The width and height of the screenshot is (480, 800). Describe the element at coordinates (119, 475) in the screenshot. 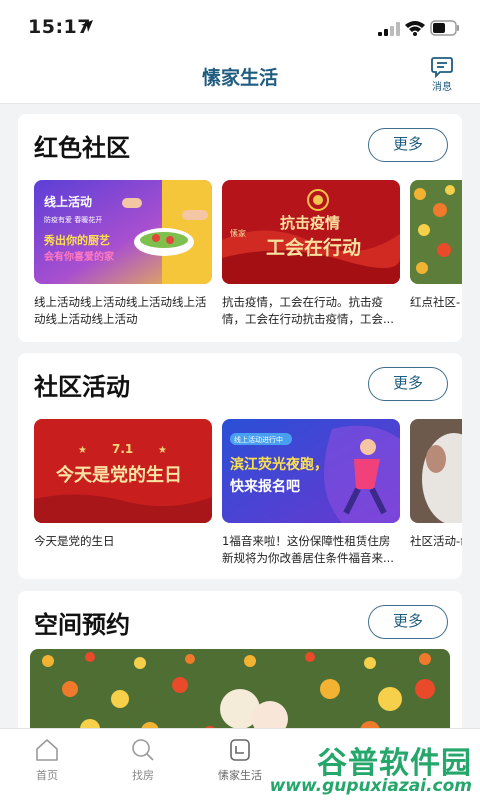

I see `thumb-line1: 今天是党的生日` at that location.